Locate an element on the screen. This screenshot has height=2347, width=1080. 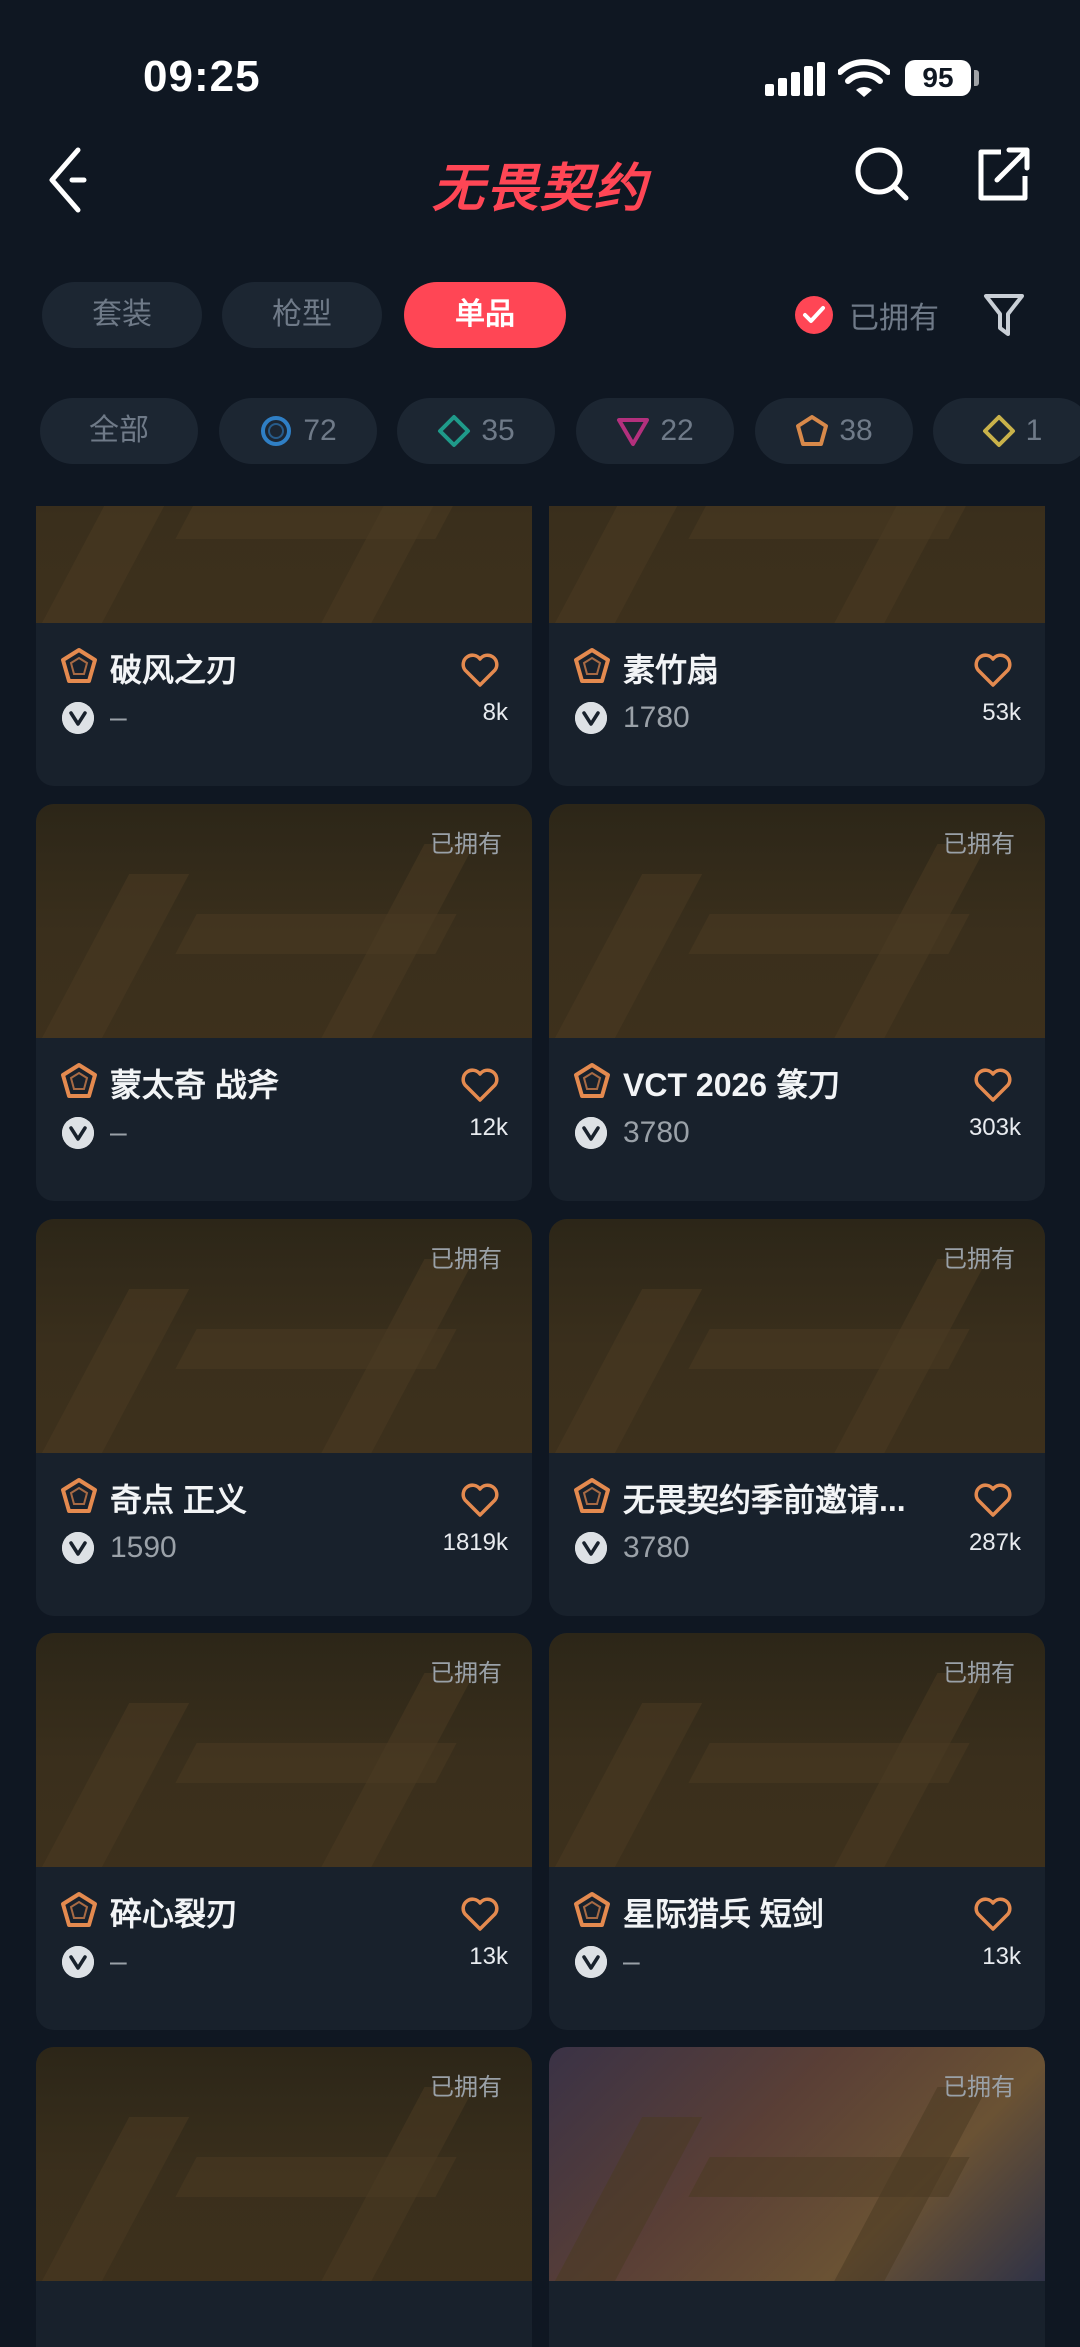
chip-ultra-tier: 1 is located at coordinates (1006, 431).